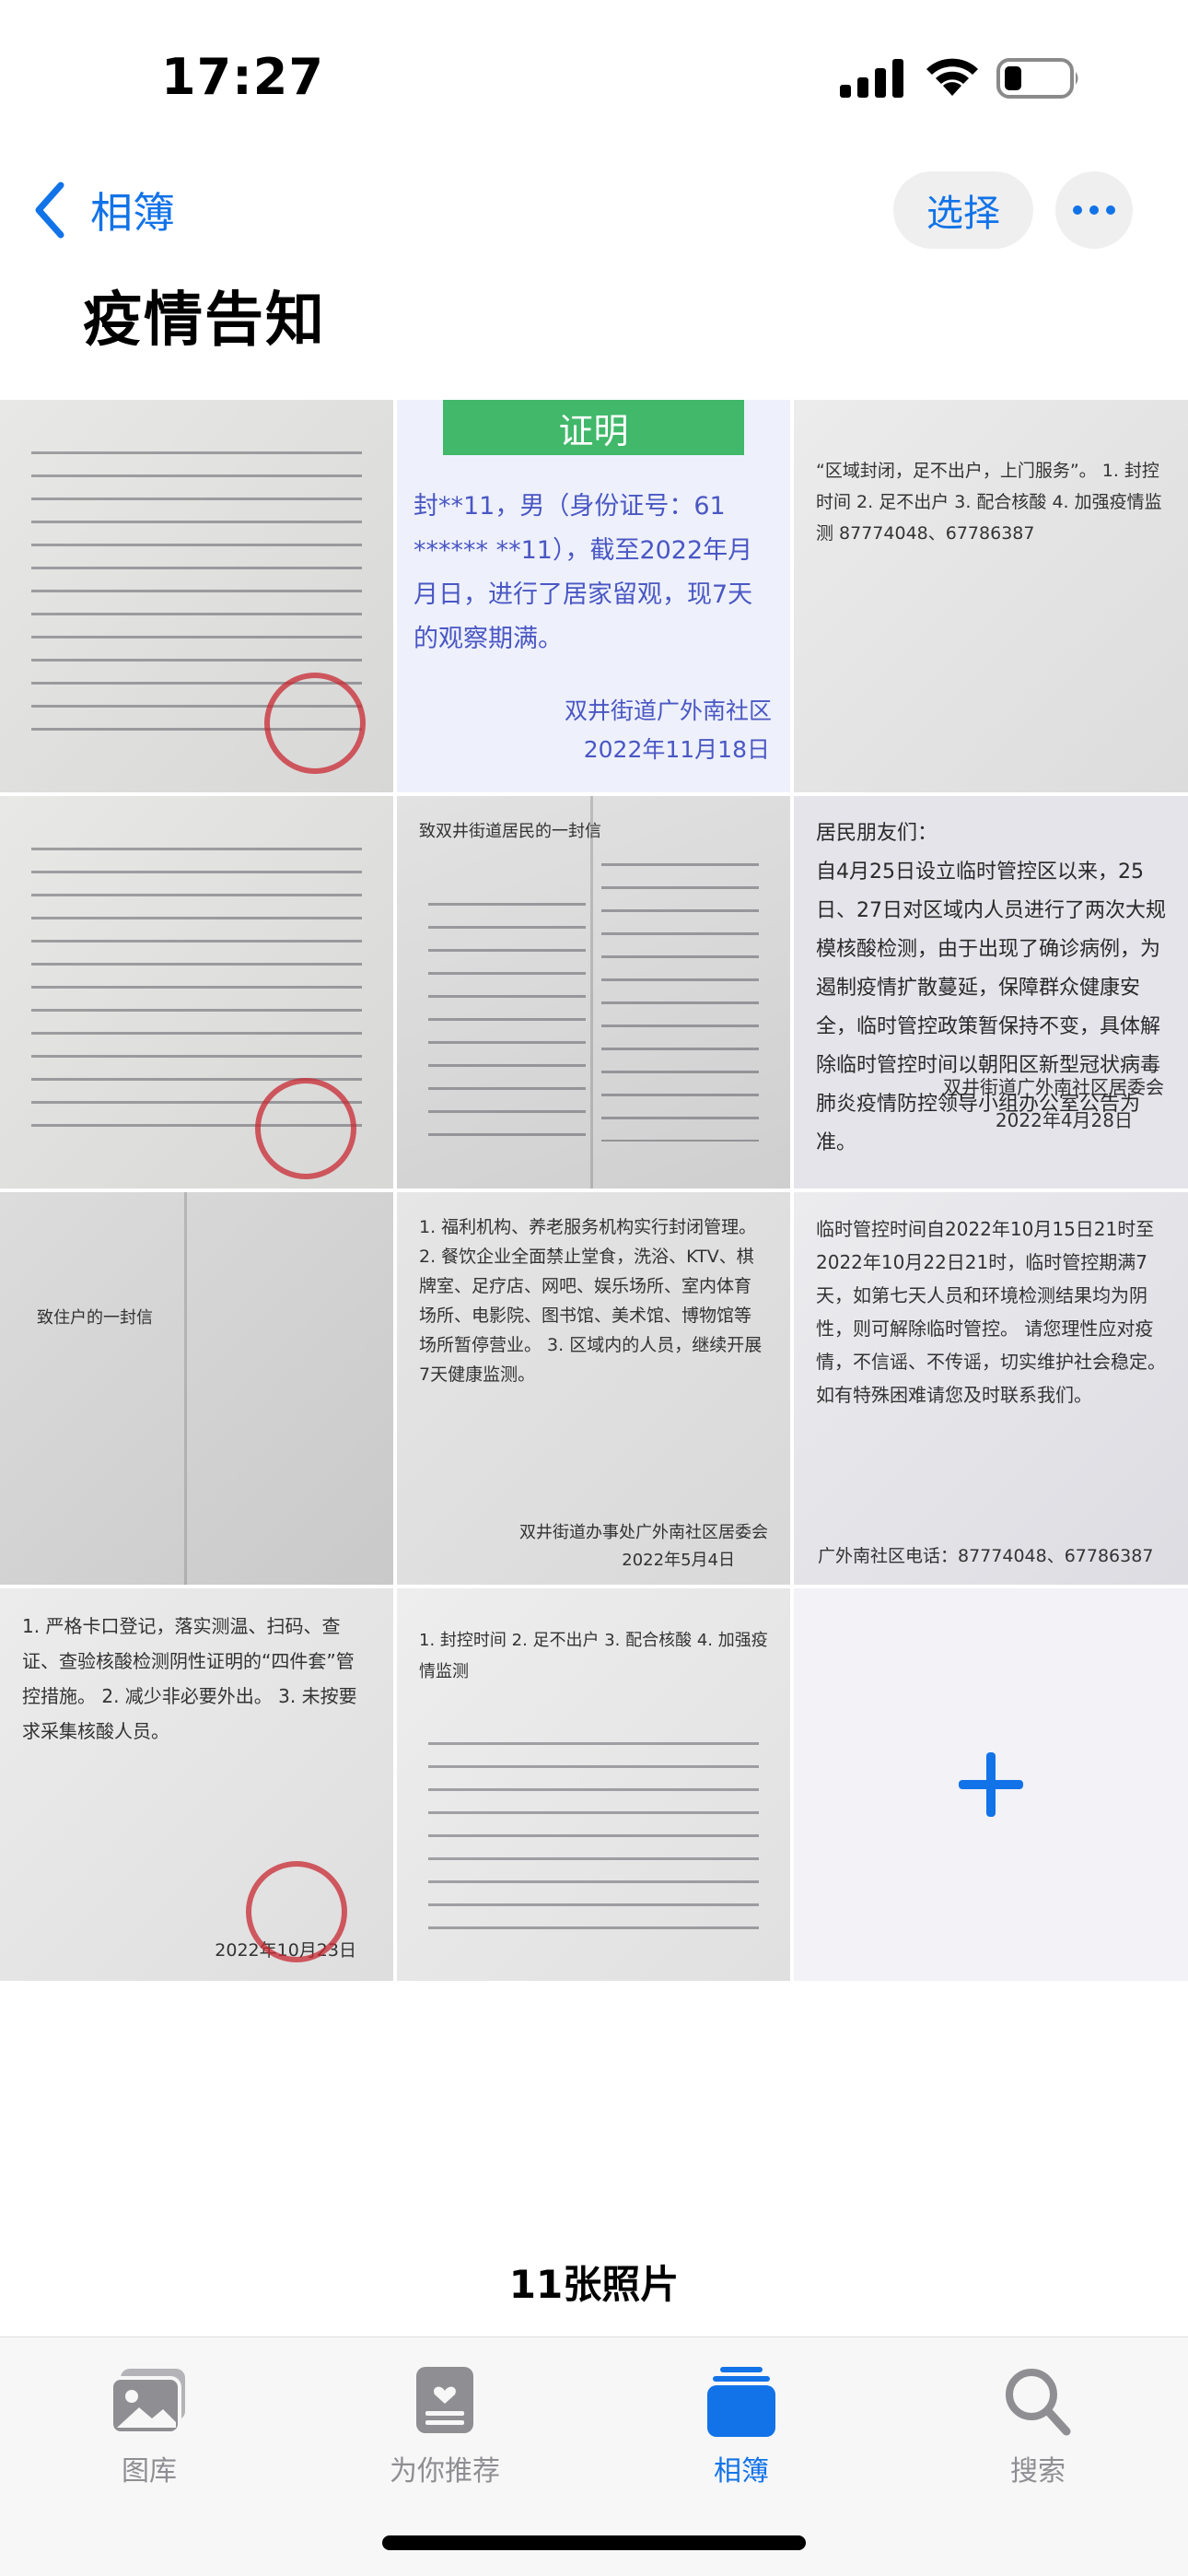 This screenshot has width=1188, height=2576. I want to click on certificate-org: 双井街道广外南社区, so click(668, 710).